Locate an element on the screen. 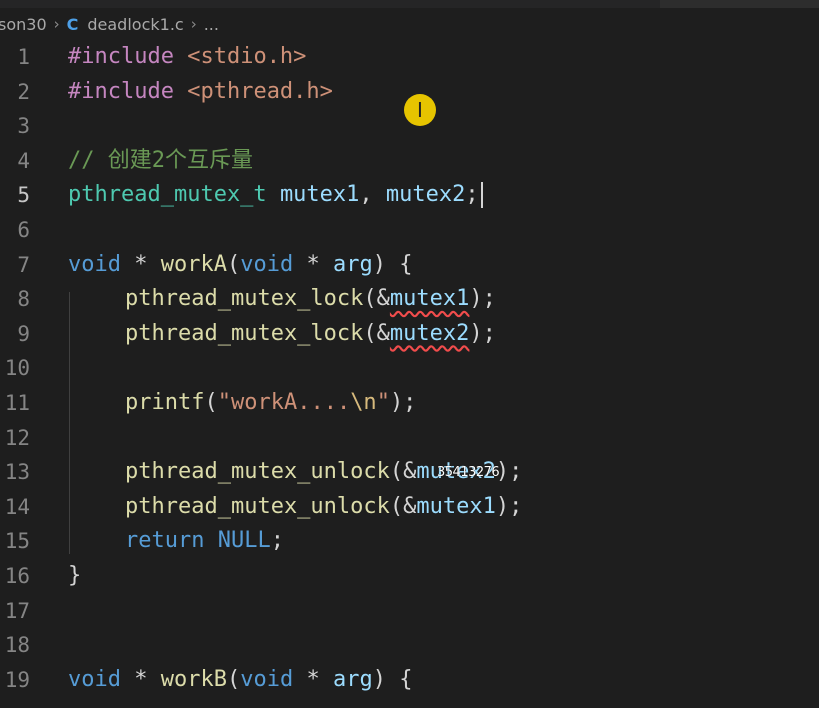  code-text: pthread_mutex_t mutex1, mutex2; is located at coordinates (275, 195).